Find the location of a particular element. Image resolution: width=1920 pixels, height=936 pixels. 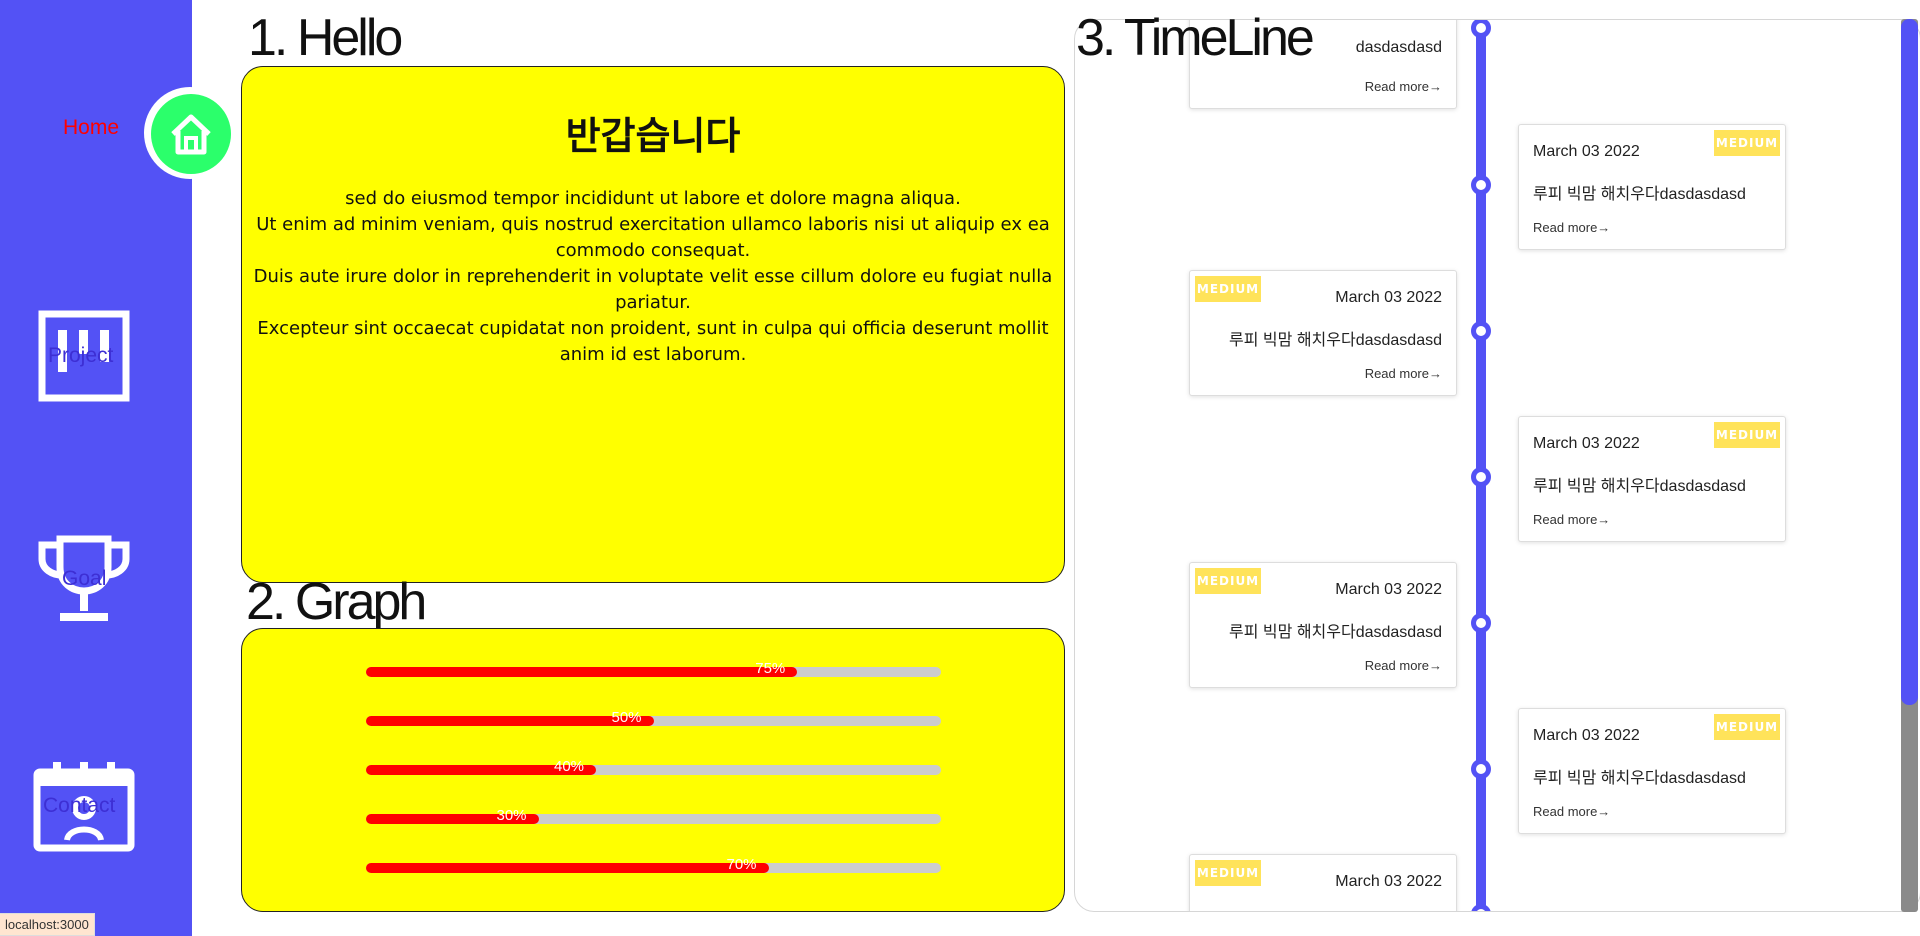

progress-bar: 50% is located at coordinates (653, 717).